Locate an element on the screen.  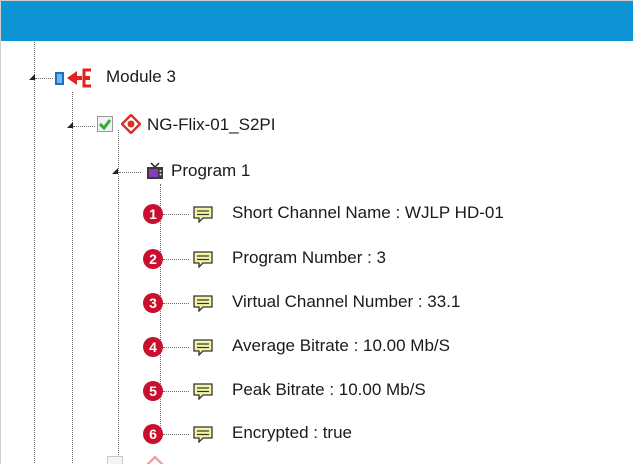
property-virtual-channel-number: Virtual Channel Number : 33.1 is located at coordinates (346, 302).